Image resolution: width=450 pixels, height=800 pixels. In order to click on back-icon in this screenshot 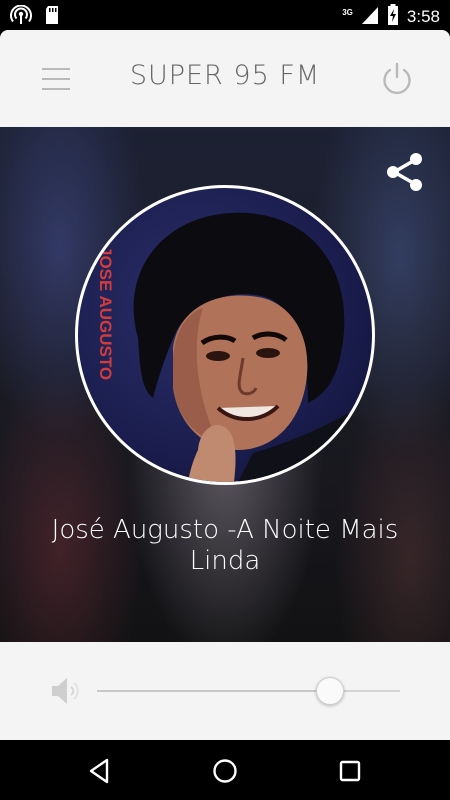, I will do `click(99, 771)`.